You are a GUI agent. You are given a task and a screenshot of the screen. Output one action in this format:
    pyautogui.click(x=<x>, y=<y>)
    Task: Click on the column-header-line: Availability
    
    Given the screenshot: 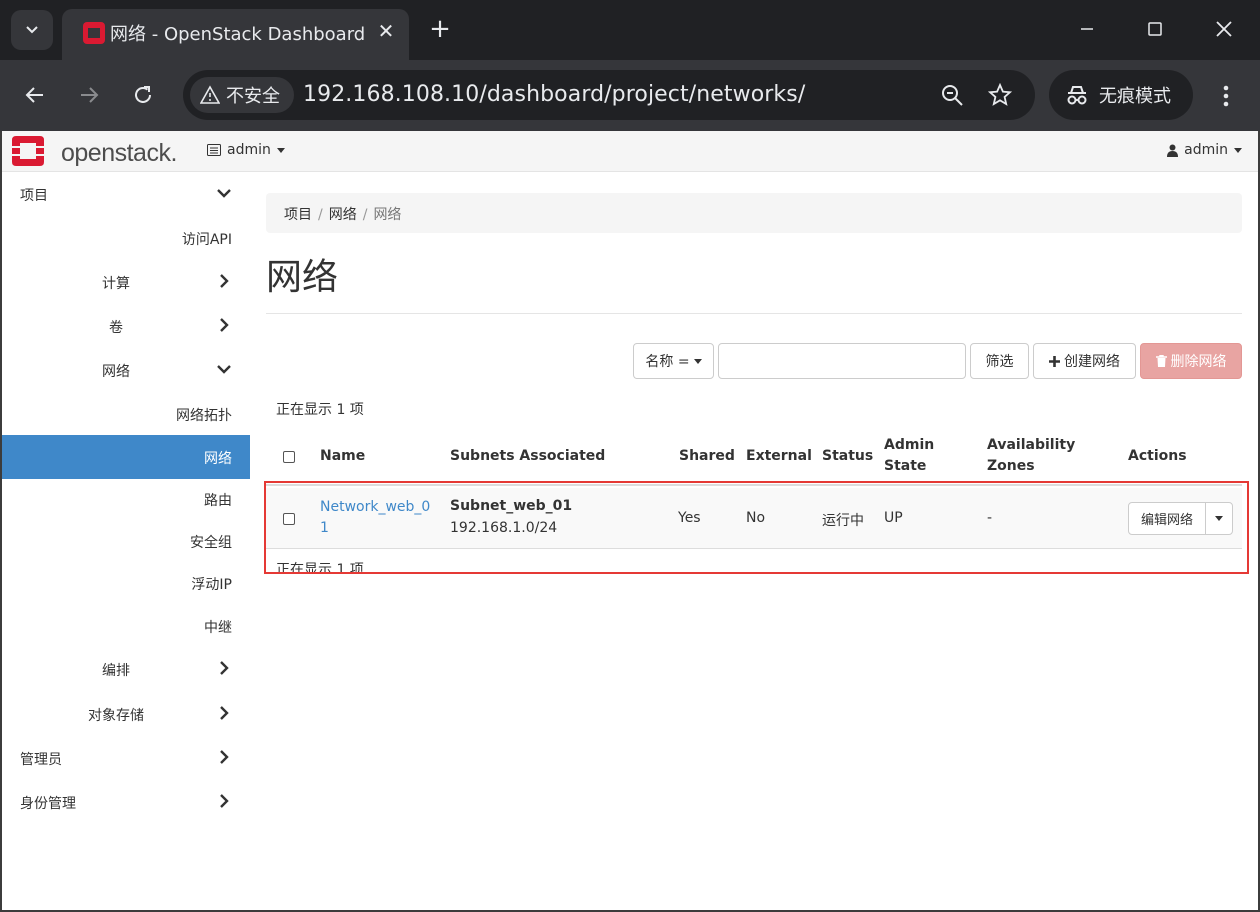 What is the action you would take?
    pyautogui.click(x=1031, y=445)
    